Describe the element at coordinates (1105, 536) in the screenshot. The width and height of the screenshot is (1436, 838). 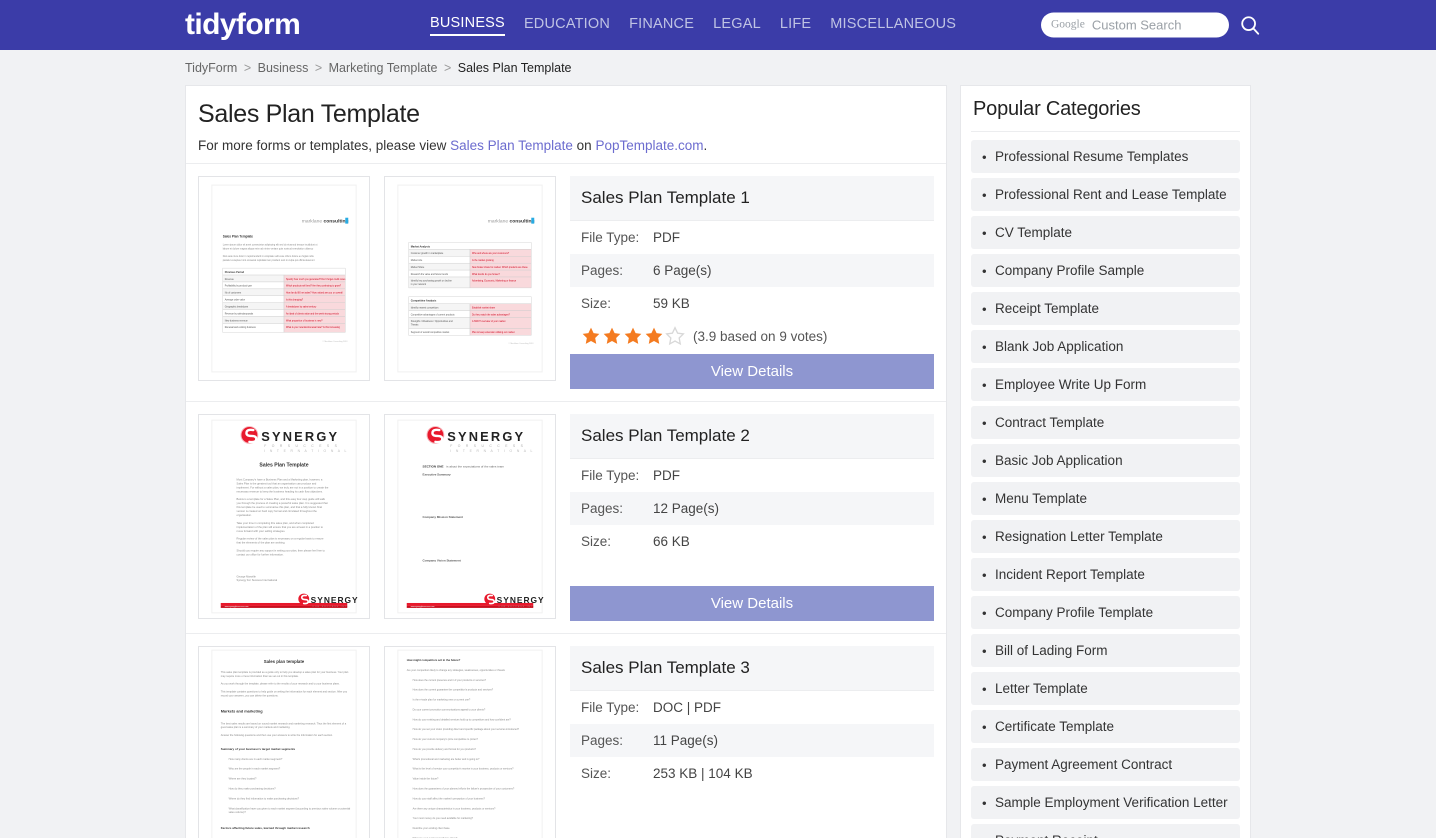
I see `category-item: Resignation Letter Template` at that location.